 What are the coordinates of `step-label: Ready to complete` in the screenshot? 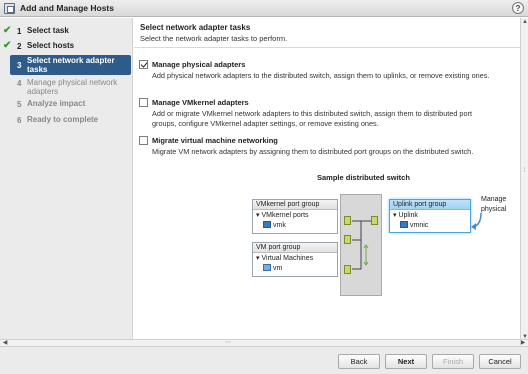 It's located at (63, 119).